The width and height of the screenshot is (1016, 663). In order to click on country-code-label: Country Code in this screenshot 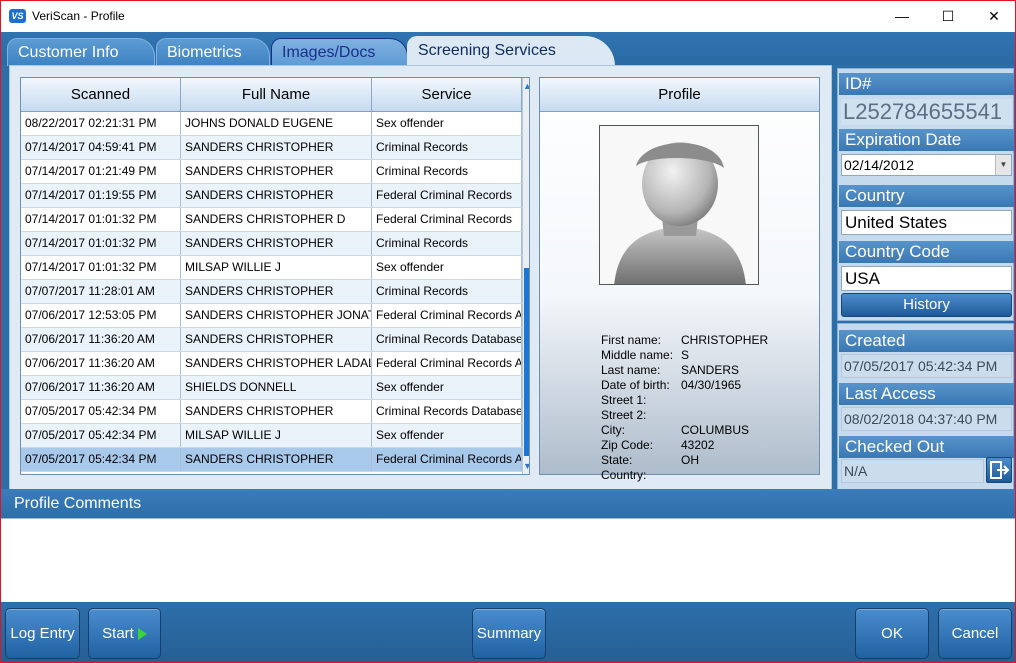, I will do `click(926, 252)`.